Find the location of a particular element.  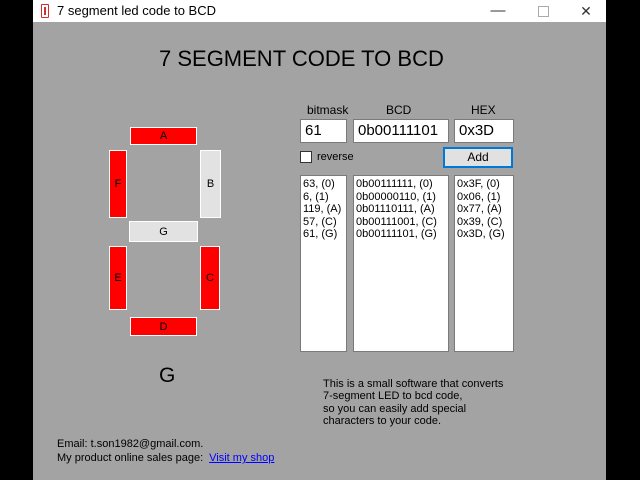

description-line: characters to your code. is located at coordinates (382, 420).